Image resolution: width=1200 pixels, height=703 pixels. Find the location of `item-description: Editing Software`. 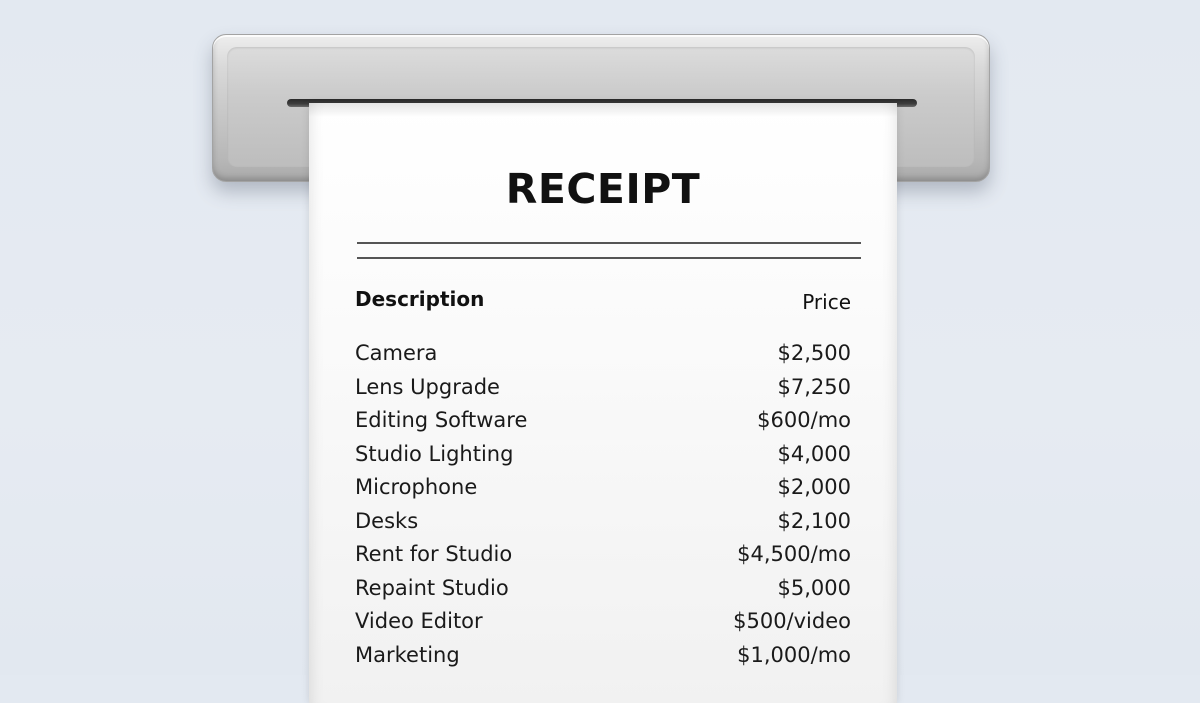

item-description: Editing Software is located at coordinates (441, 420).